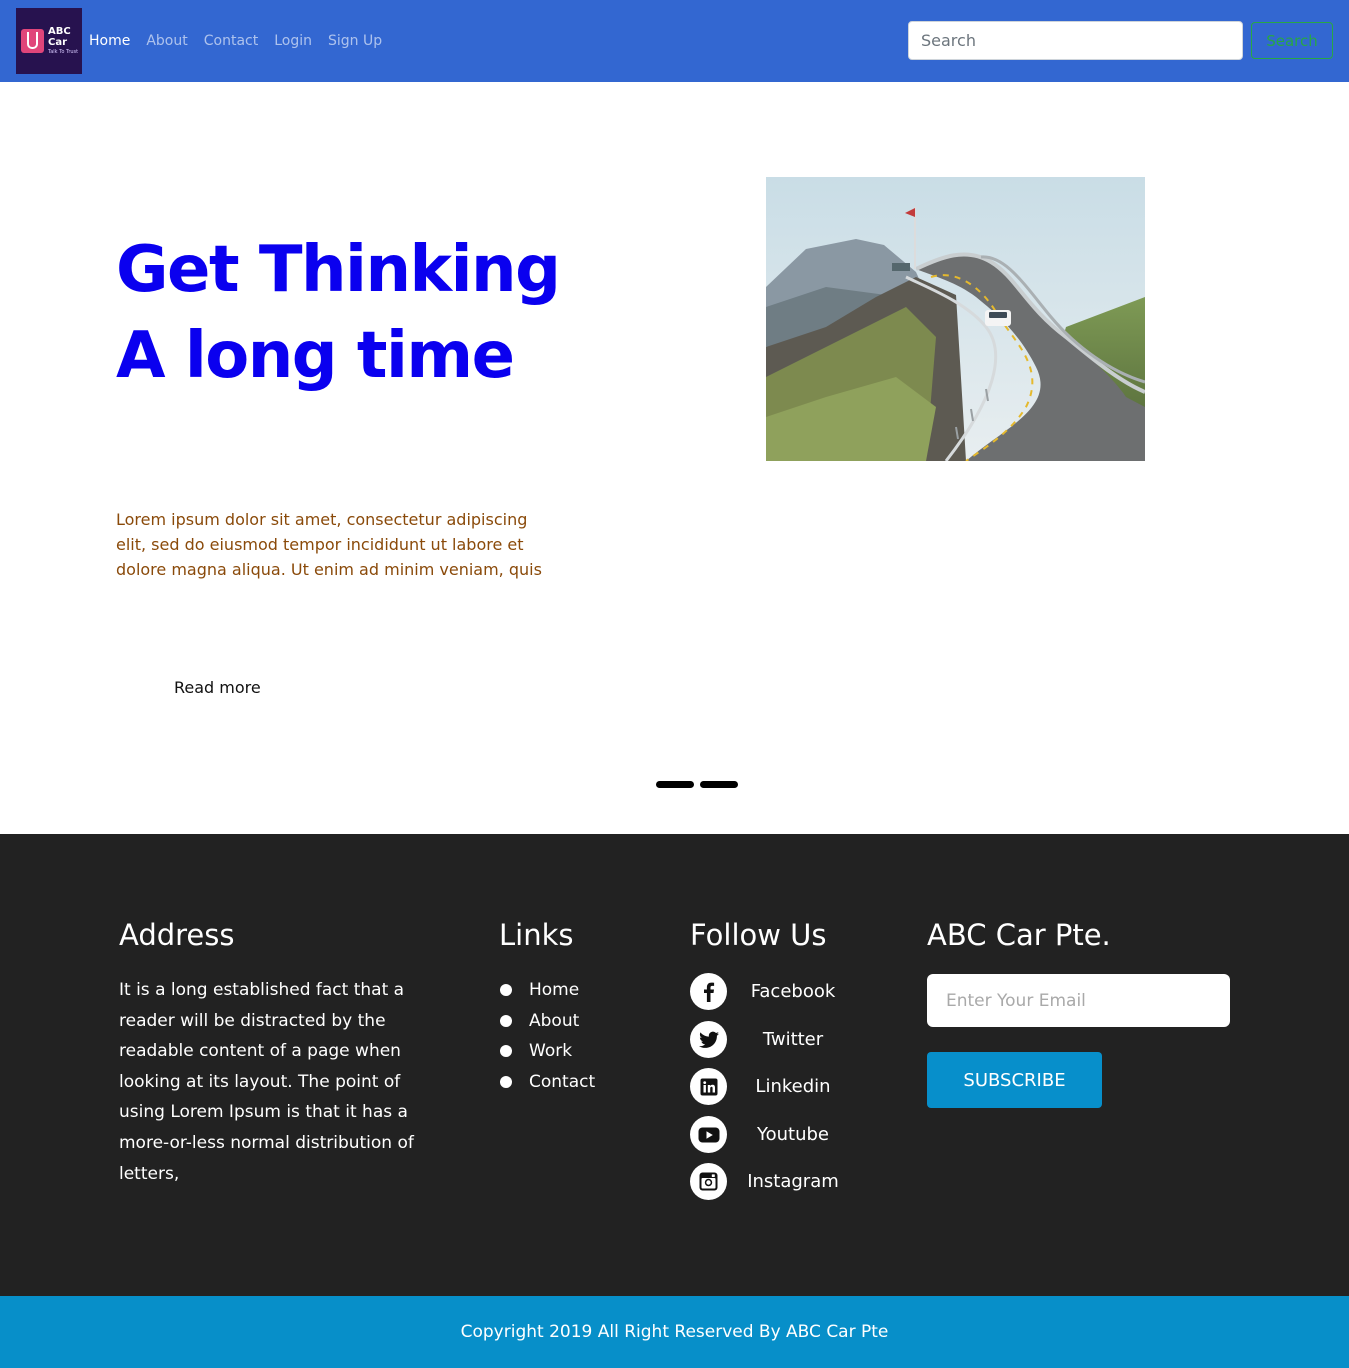 This screenshot has width=1349, height=1368. Describe the element at coordinates (59, 37) in the screenshot. I see `brand-title: ABC Car` at that location.